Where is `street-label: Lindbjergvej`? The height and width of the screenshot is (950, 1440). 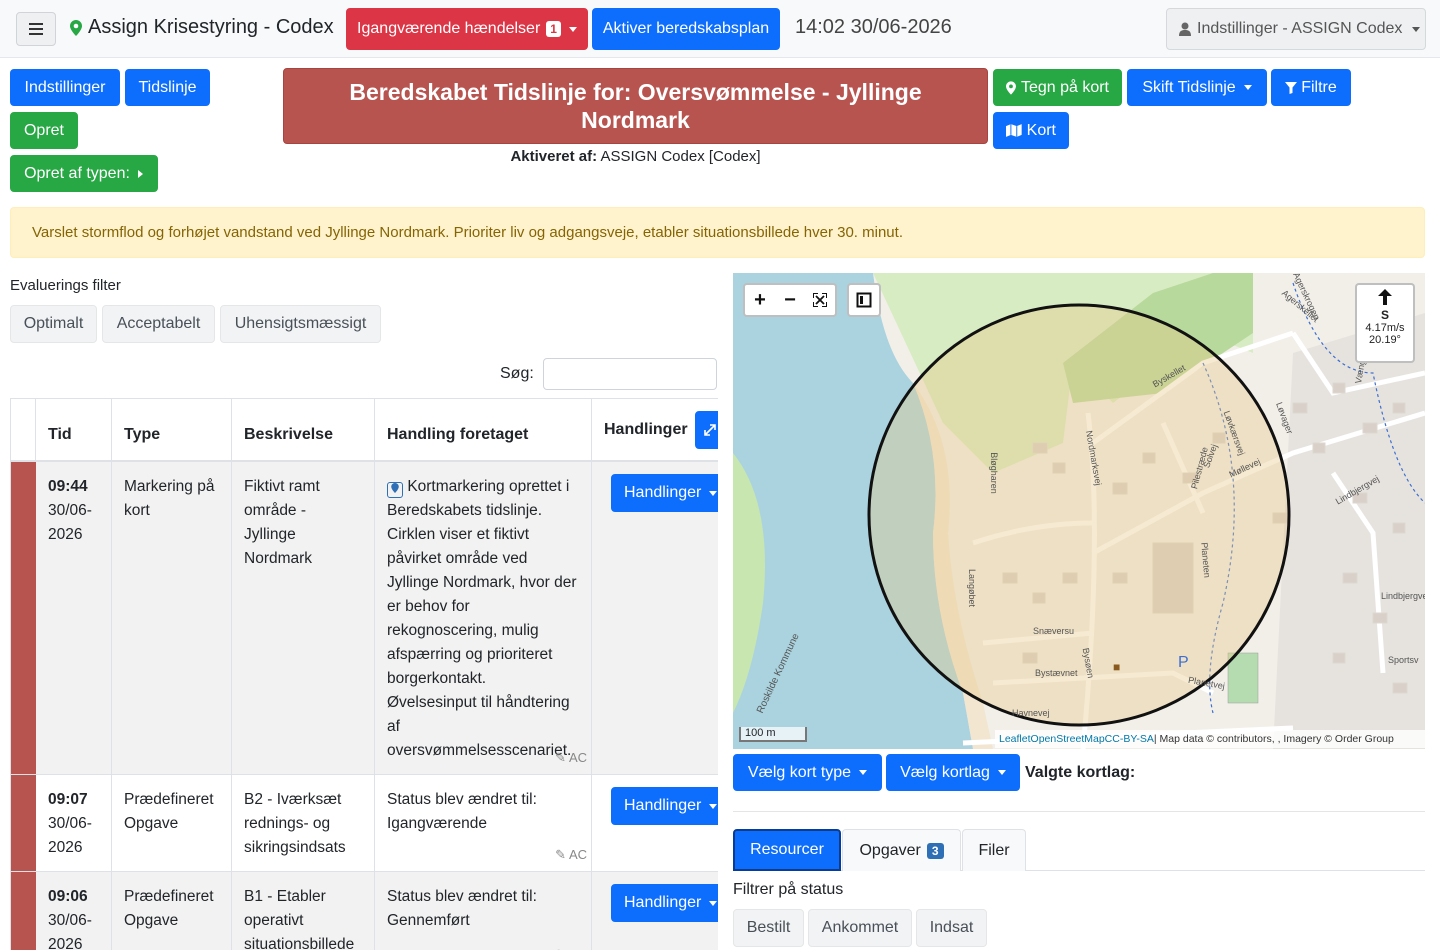
street-label: Lindbjergvej is located at coordinates (1403, 596).